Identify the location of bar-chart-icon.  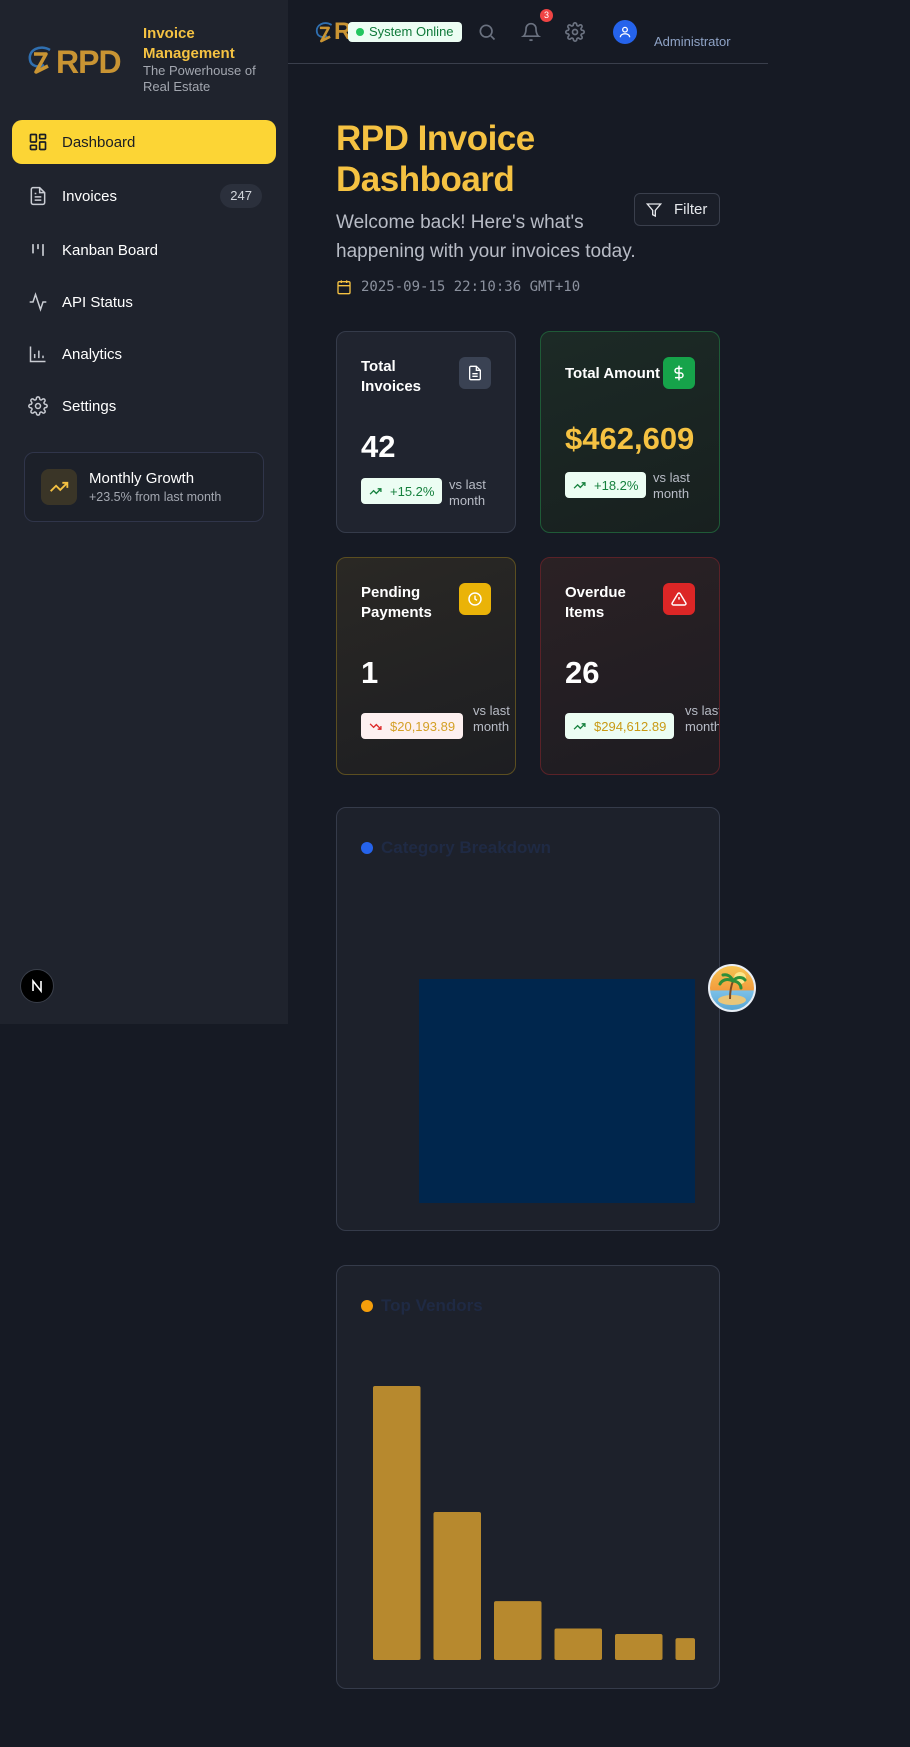
(37, 354).